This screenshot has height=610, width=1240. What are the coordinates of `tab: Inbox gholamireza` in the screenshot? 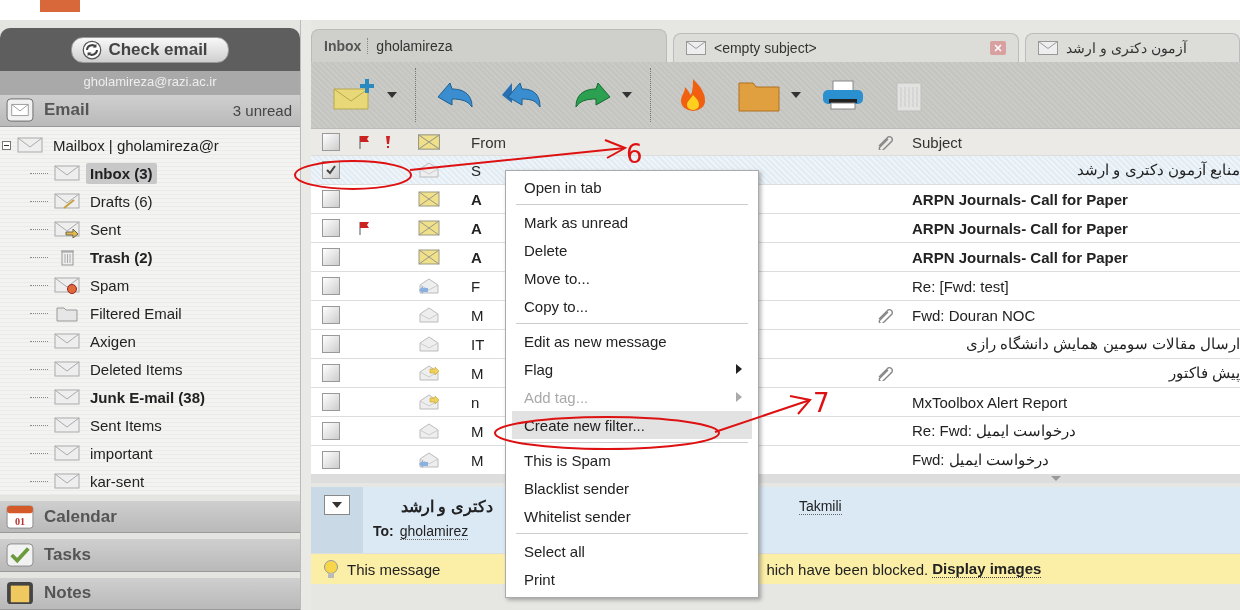 It's located at (489, 45).